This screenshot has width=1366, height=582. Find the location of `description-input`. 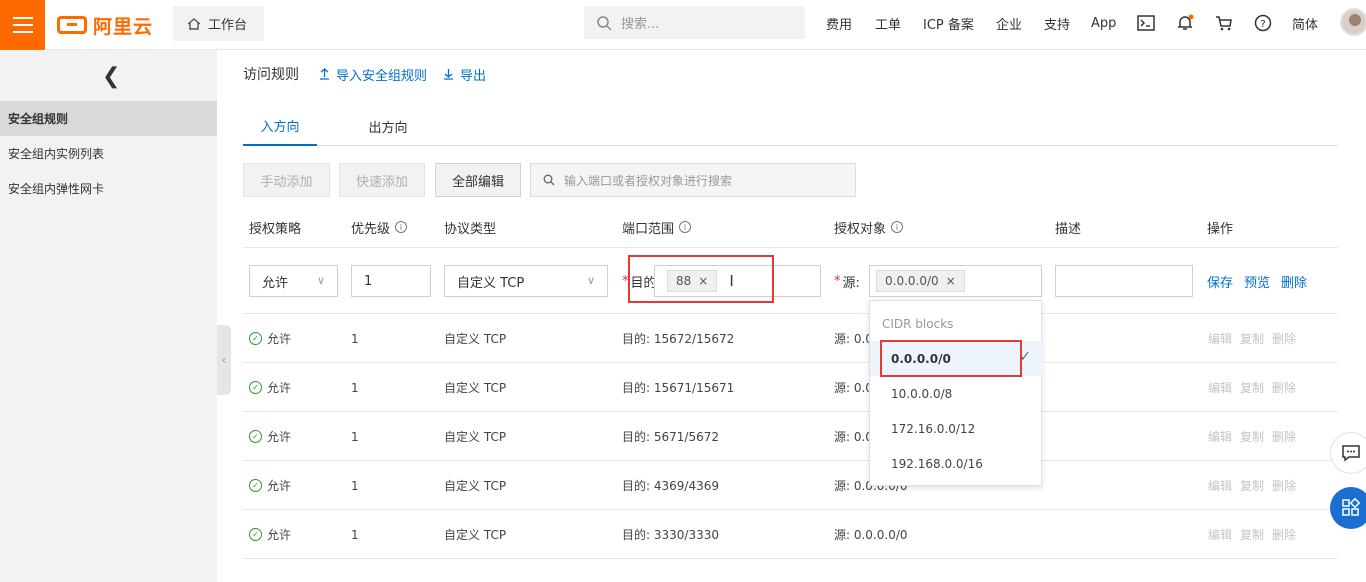

description-input is located at coordinates (1124, 281).